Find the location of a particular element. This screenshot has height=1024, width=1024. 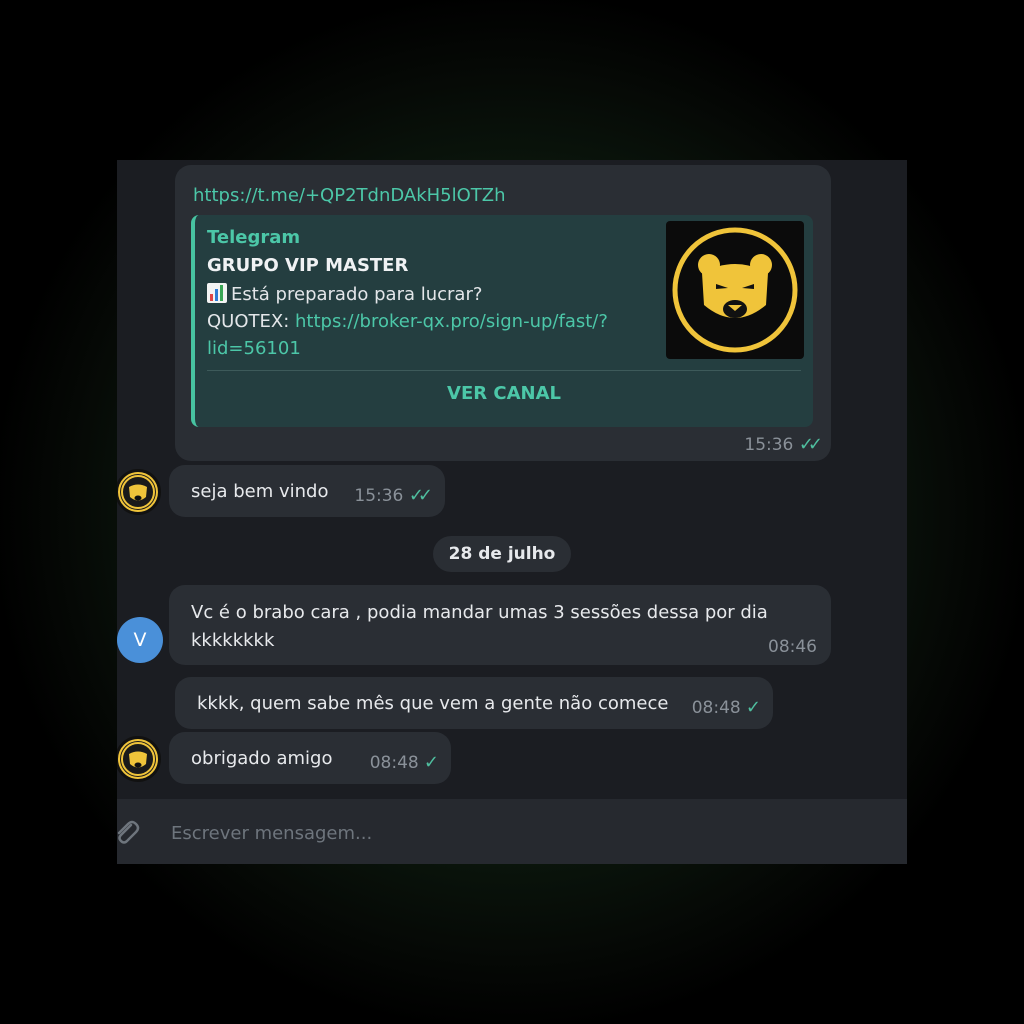

message-composer is located at coordinates (512, 831).